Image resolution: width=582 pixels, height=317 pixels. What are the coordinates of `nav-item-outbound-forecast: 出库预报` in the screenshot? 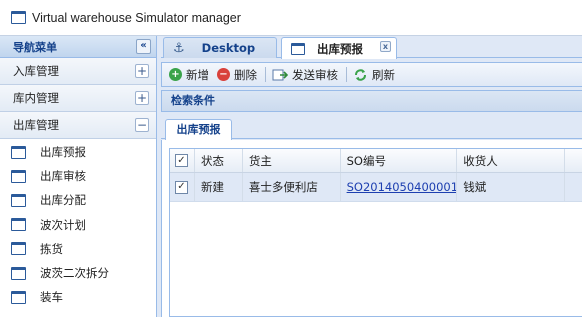 It's located at (78, 152).